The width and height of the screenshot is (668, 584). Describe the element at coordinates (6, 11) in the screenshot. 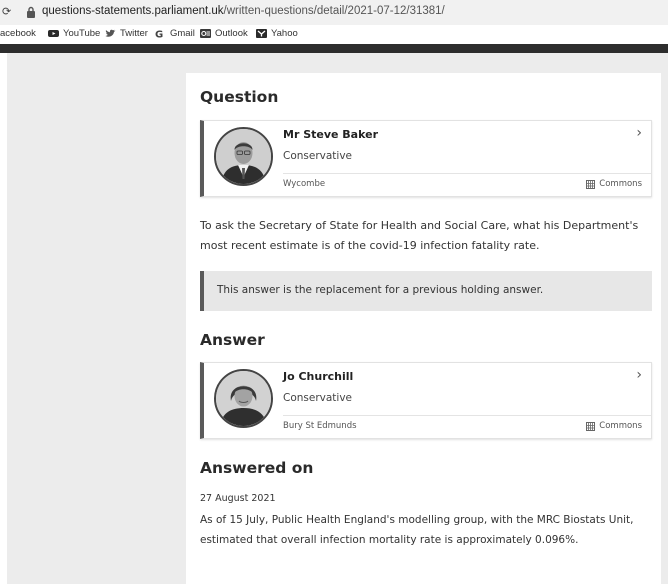

I see `reload-icon: ⟳` at that location.